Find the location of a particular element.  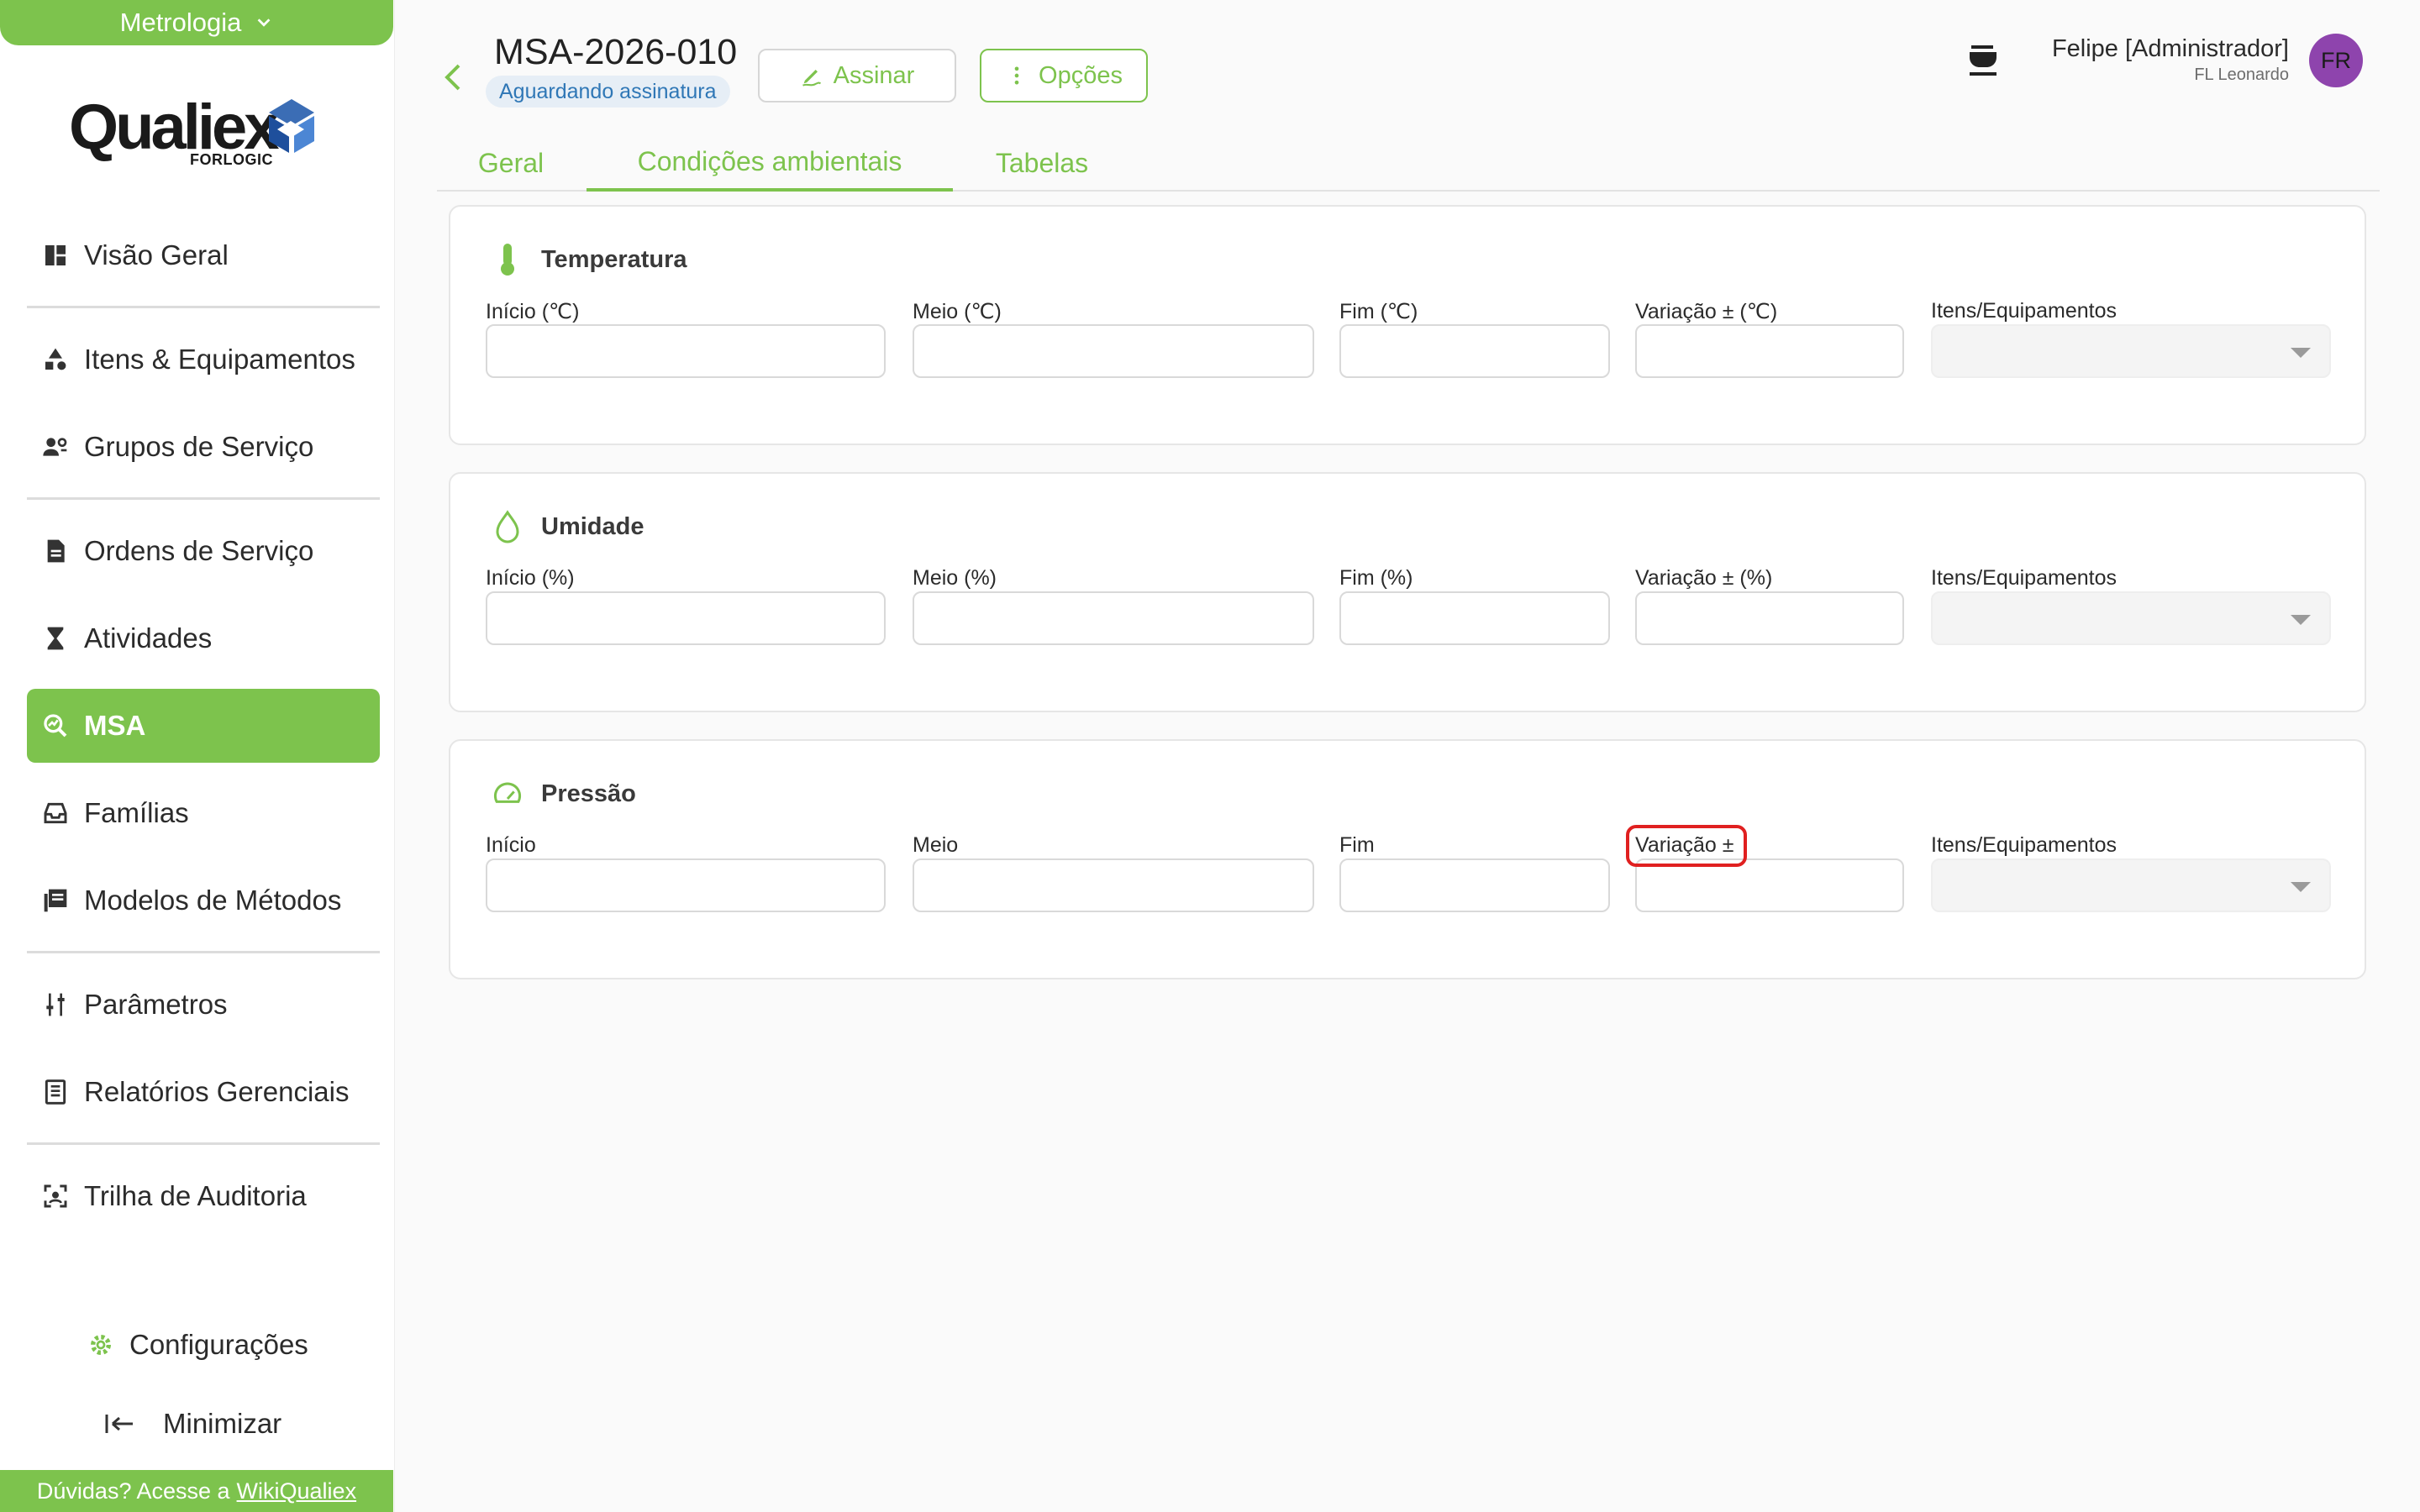

inbox-icon is located at coordinates (55, 813).